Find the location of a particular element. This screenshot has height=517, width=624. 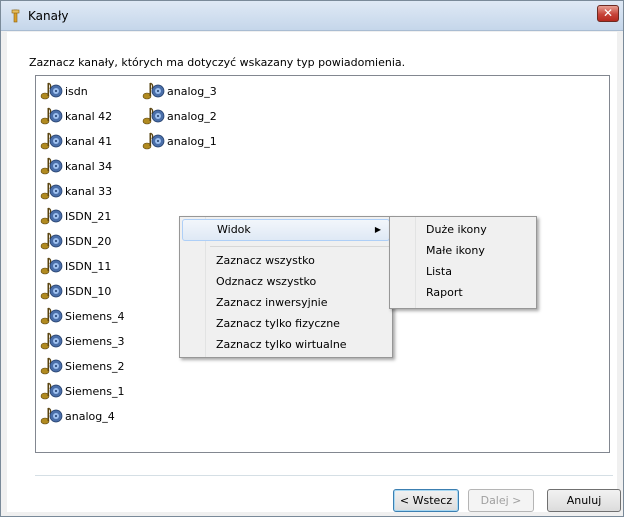

channel-item: kanal 34 is located at coordinates (75, 166).